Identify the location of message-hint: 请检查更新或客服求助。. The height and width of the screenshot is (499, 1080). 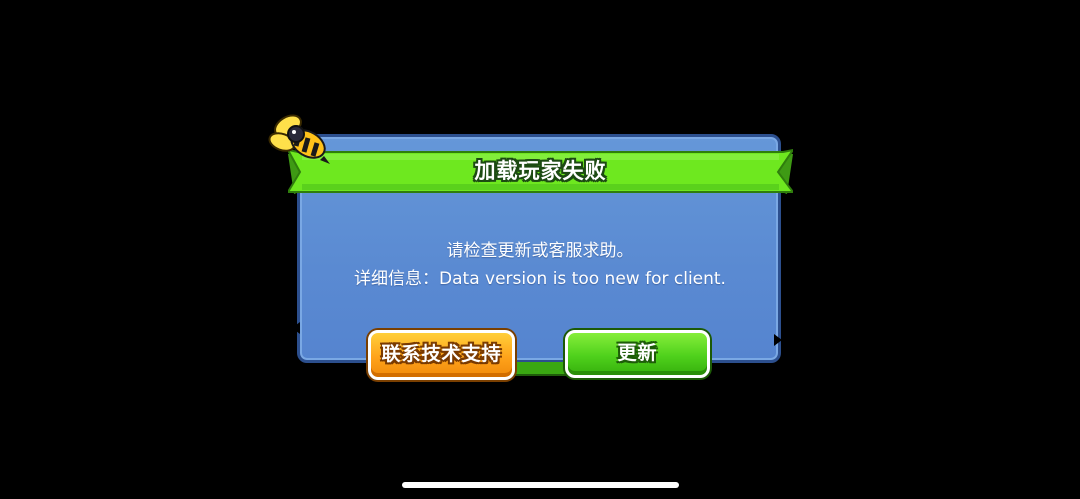
(540, 251).